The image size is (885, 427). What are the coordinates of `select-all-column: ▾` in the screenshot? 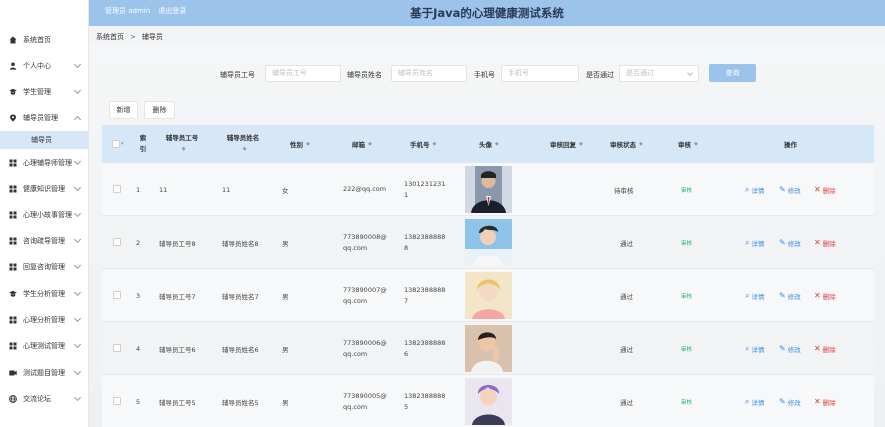 It's located at (118, 144).